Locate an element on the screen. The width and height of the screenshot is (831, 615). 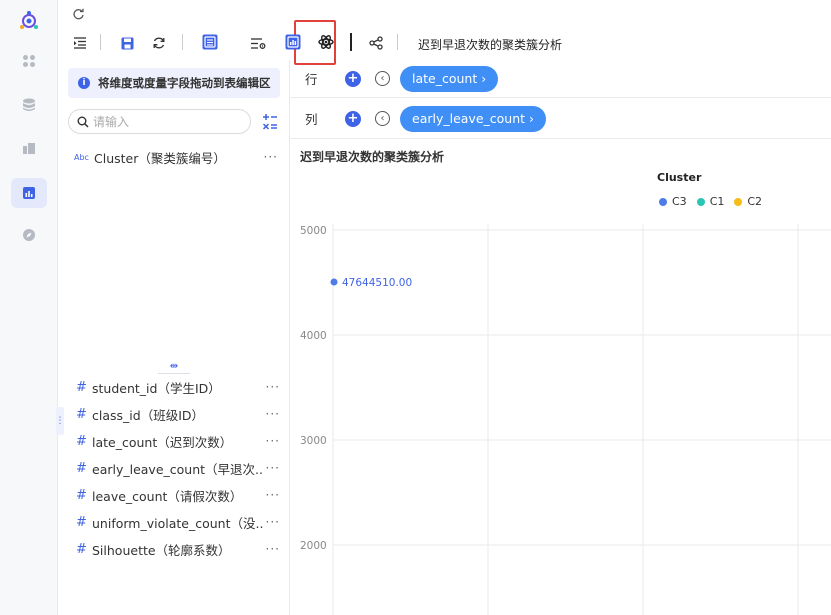
measure-field: # leave_count（请假次数） ··· is located at coordinates (182, 495).